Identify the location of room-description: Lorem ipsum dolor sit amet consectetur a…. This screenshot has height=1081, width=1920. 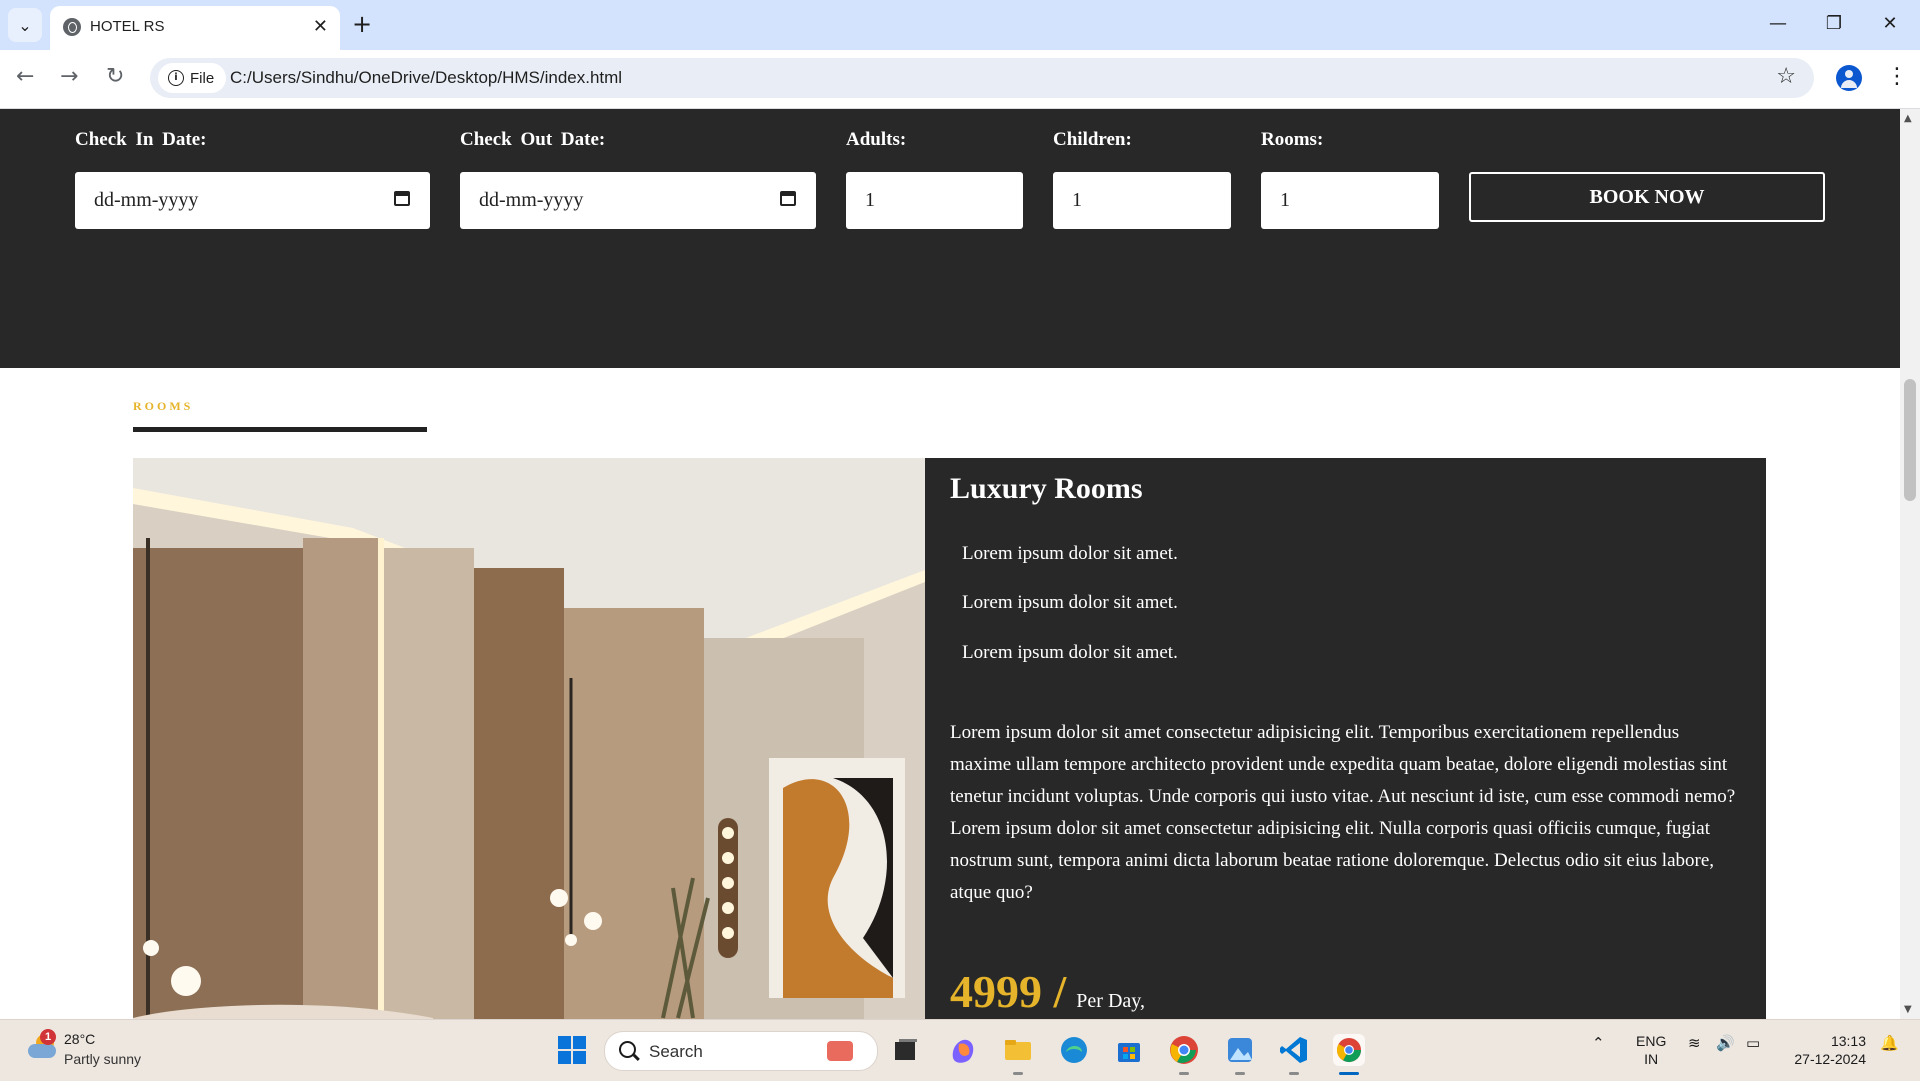
(1345, 813).